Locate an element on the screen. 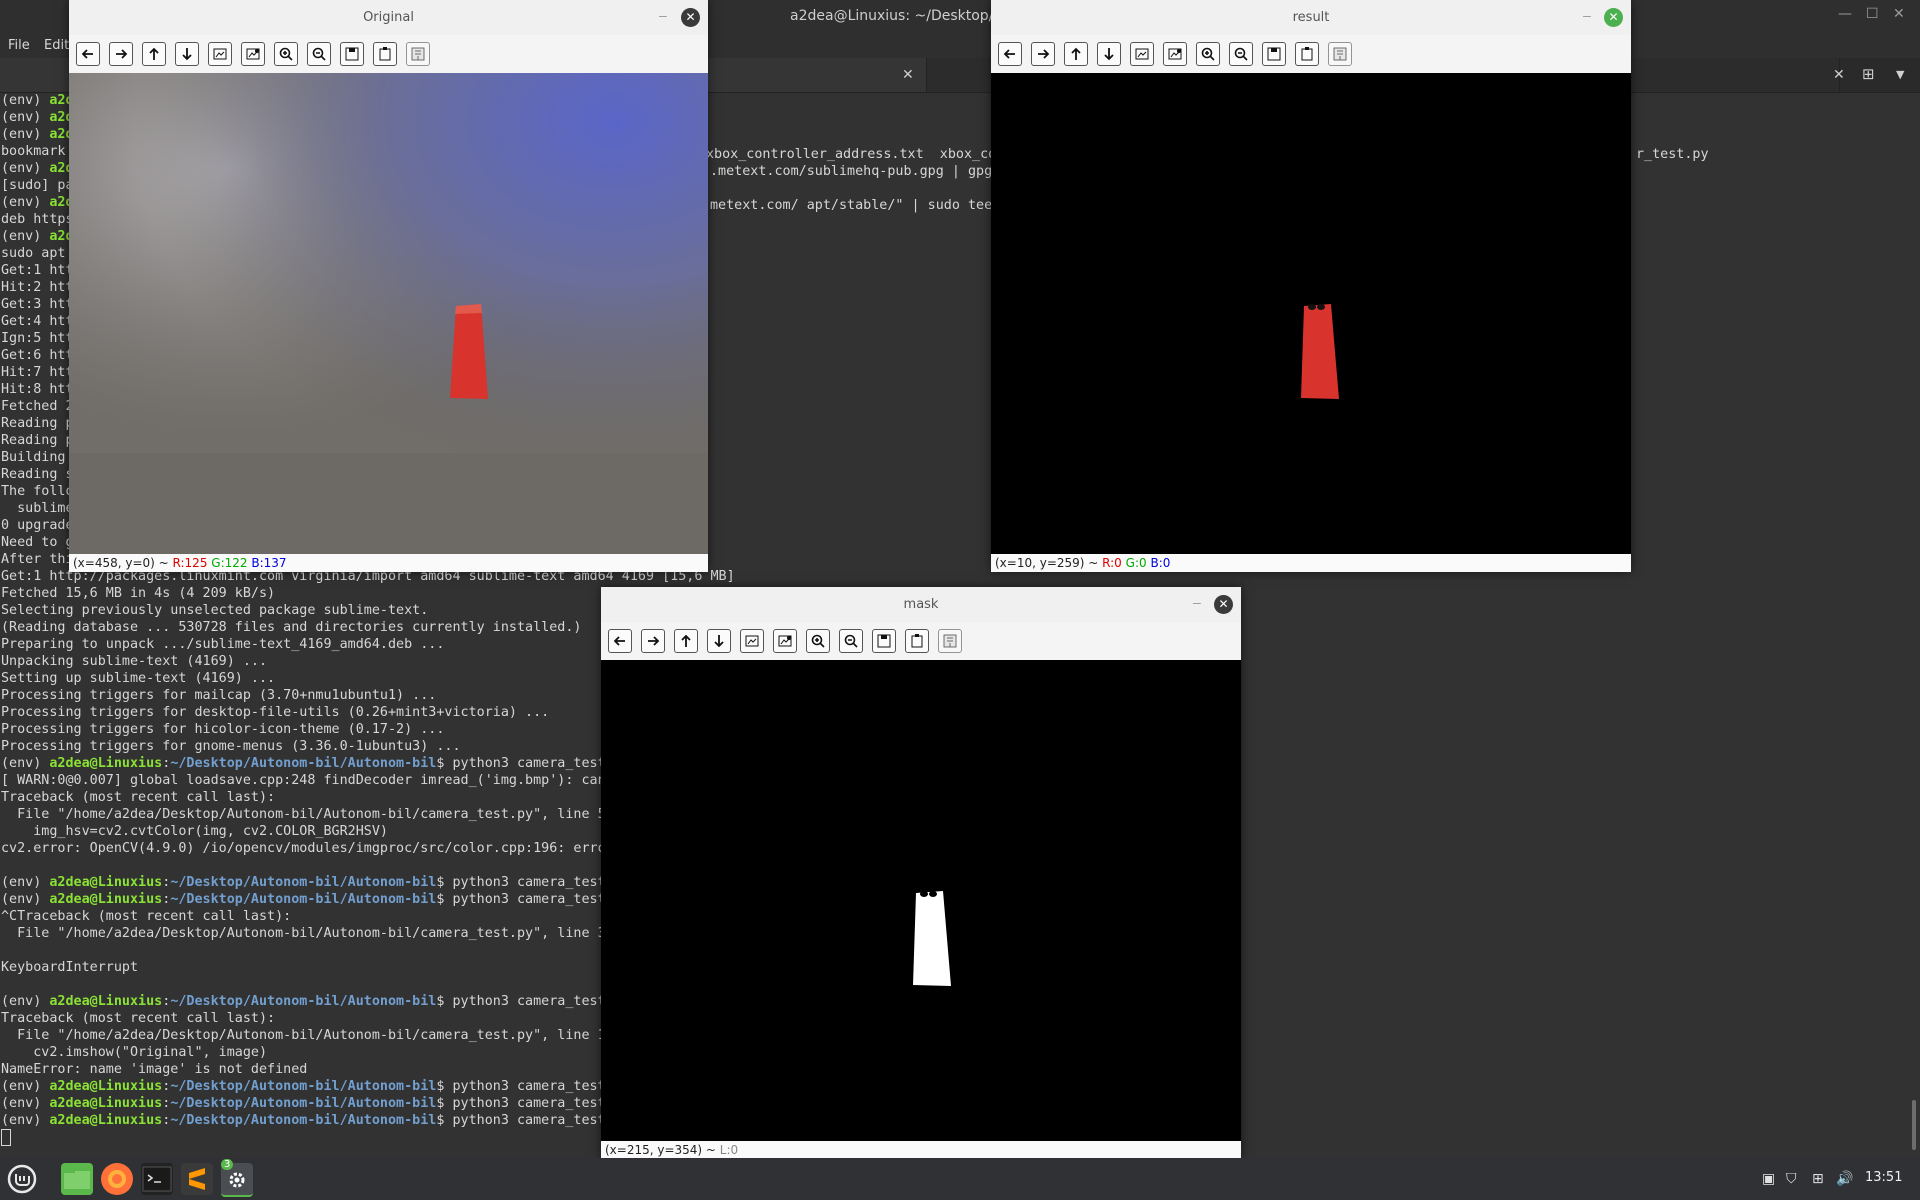 The width and height of the screenshot is (1920, 1200). result-toolbar is located at coordinates (1311, 54).